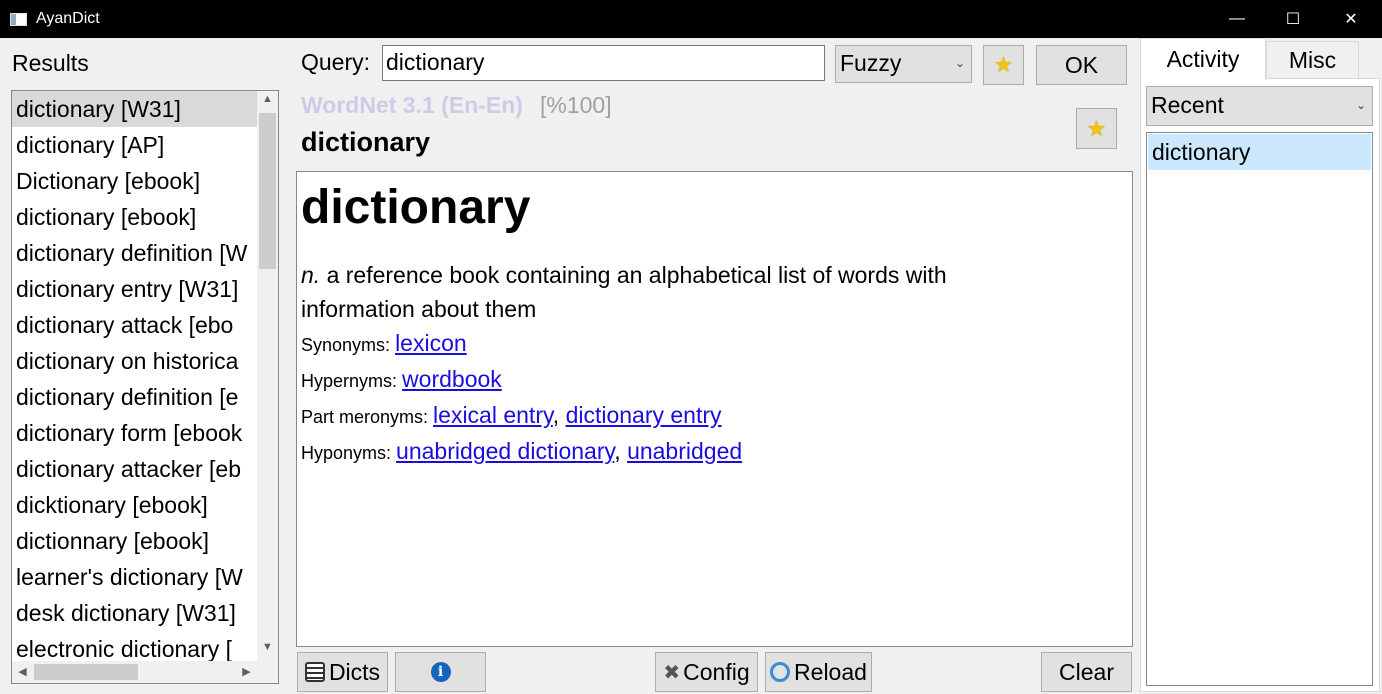 The height and width of the screenshot is (694, 1382). Describe the element at coordinates (68, 18) in the screenshot. I see `window-title: AyanDict` at that location.